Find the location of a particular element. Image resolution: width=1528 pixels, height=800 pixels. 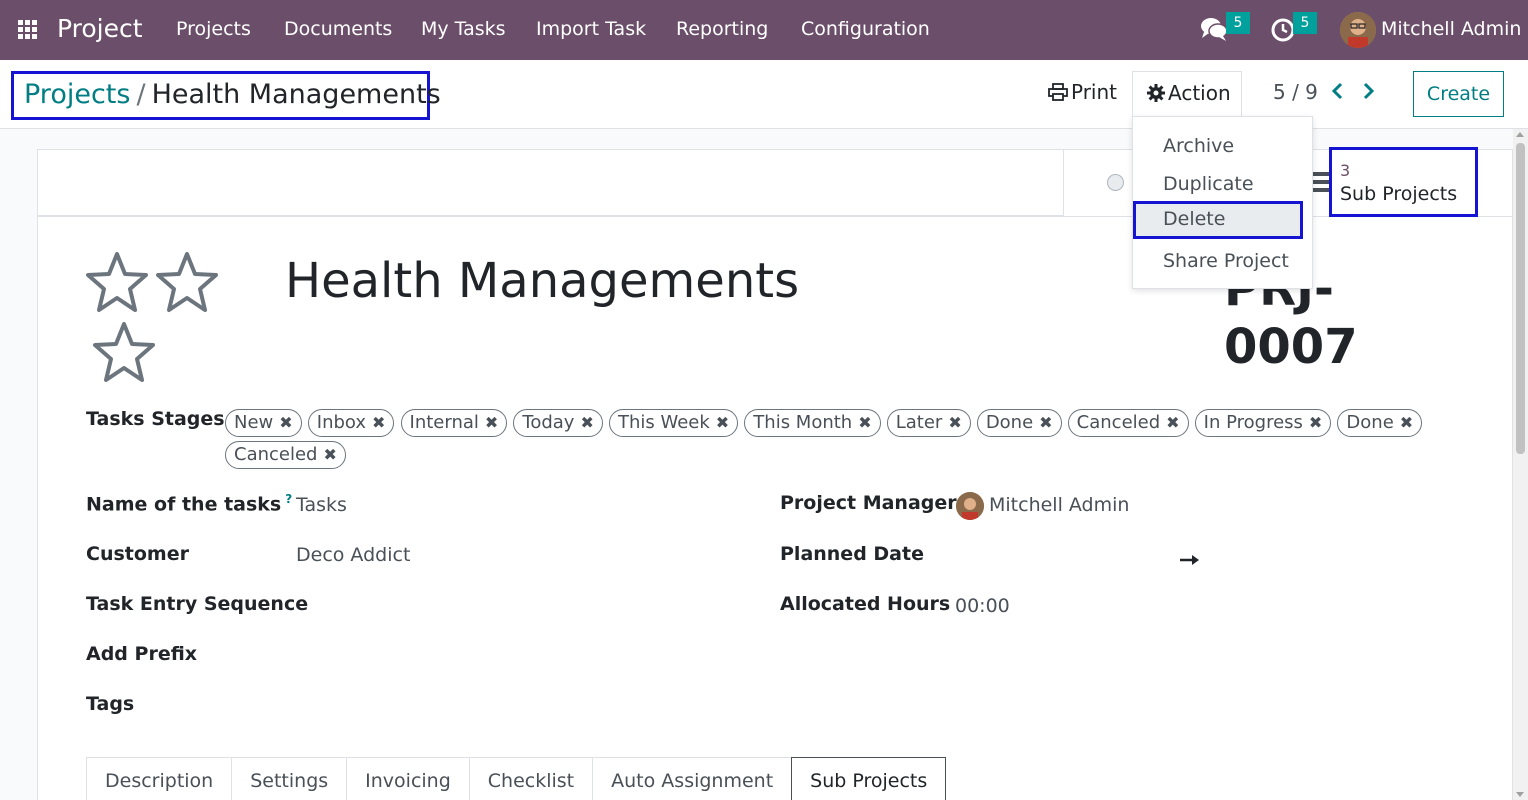

menu-item-duplicate: Duplicate is located at coordinates (1222, 185).